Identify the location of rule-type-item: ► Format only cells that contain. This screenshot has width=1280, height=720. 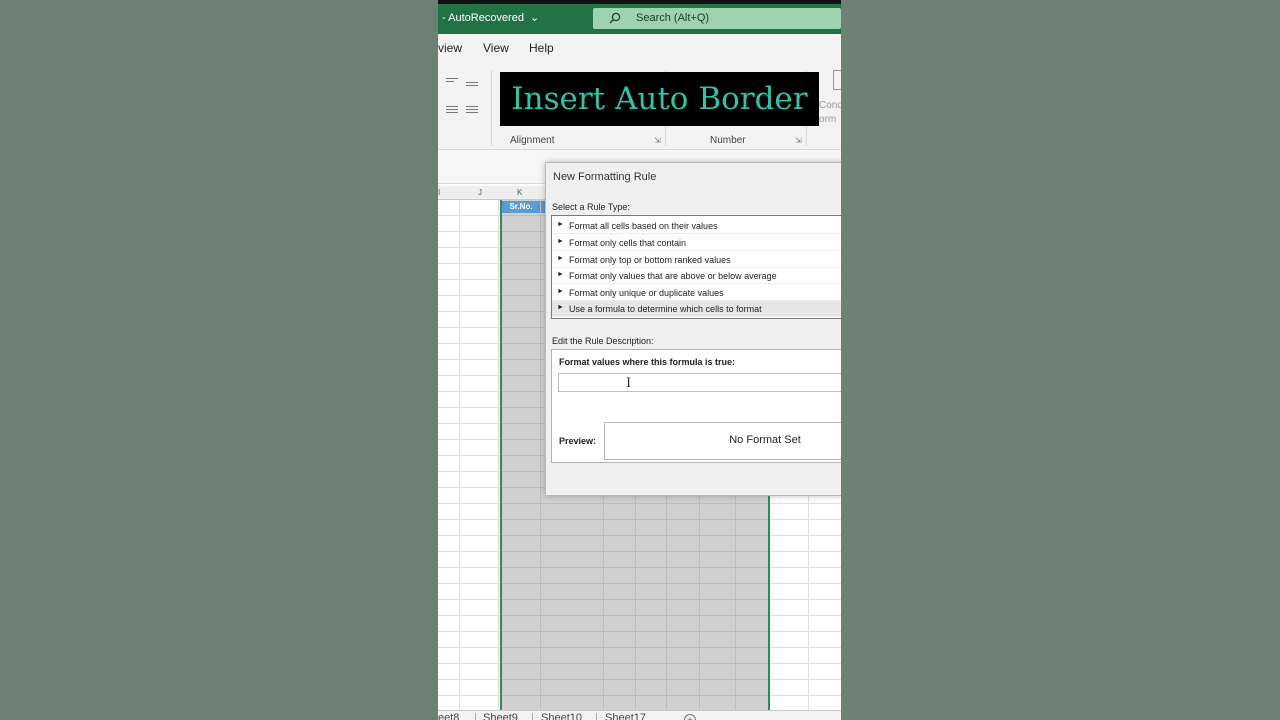
(696, 243).